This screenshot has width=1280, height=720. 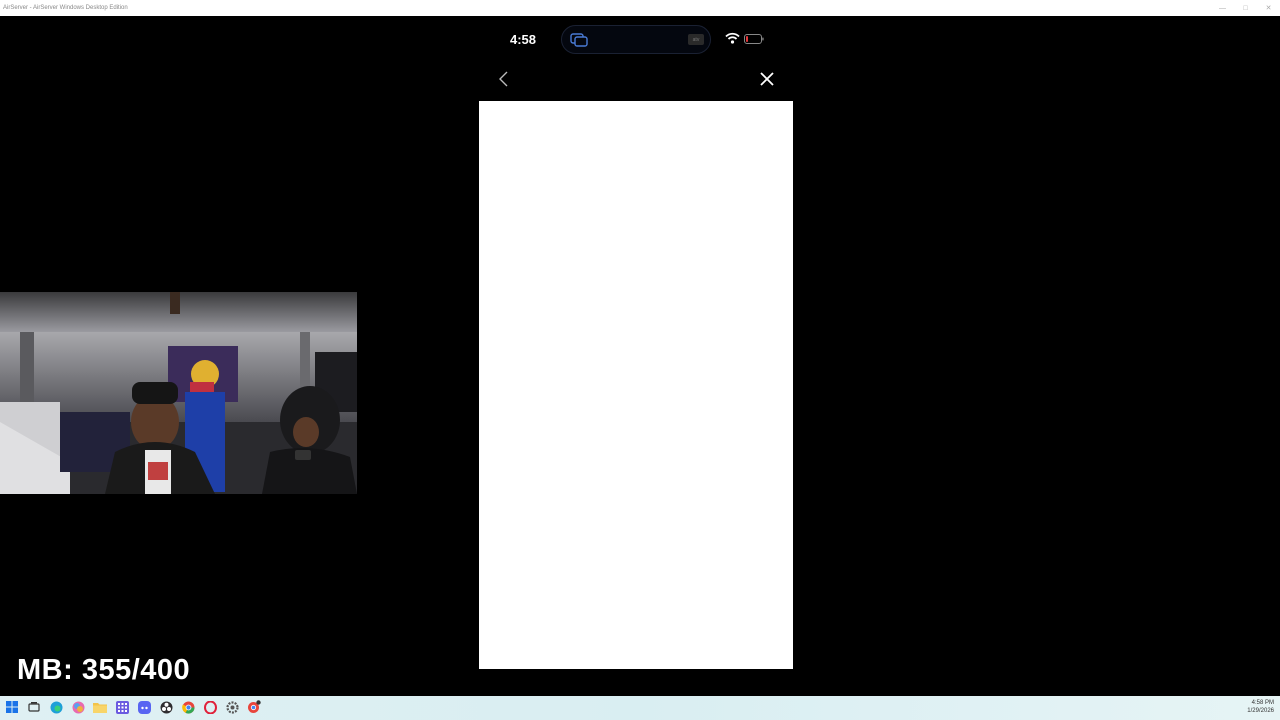 What do you see at coordinates (523, 39) in the screenshot?
I see `status-time: 4:58` at bounding box center [523, 39].